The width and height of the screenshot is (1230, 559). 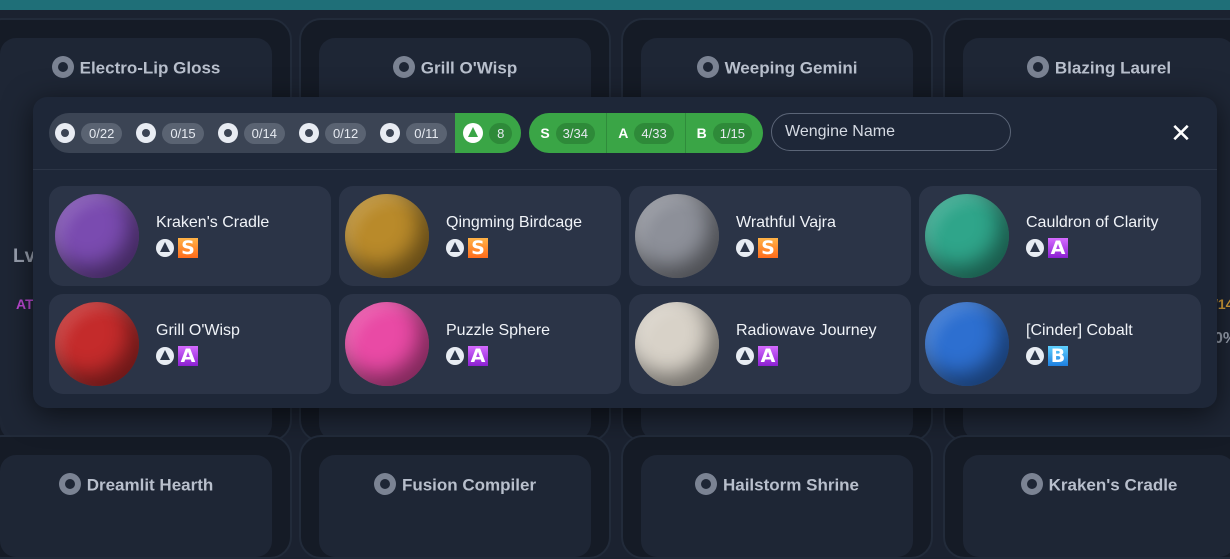 What do you see at coordinates (190, 344) in the screenshot?
I see `wengine-card: Grill O'Wisp A` at bounding box center [190, 344].